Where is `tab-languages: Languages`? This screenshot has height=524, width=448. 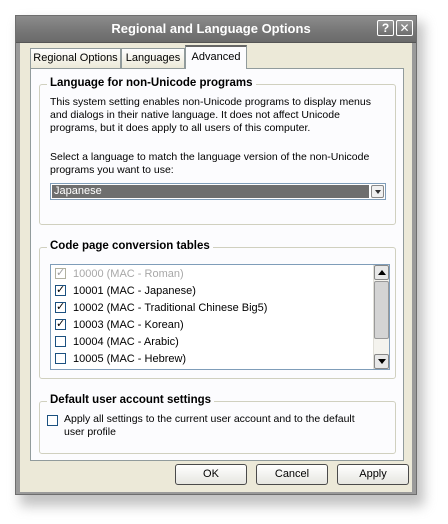 tab-languages: Languages is located at coordinates (153, 58).